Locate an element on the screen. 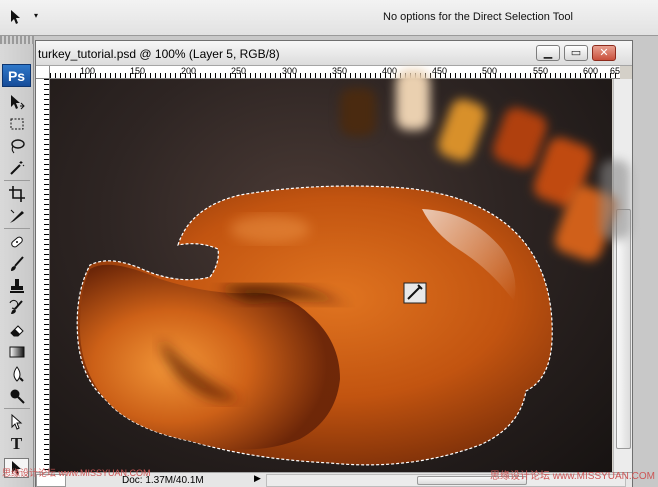 This screenshot has width=658, height=487. slice-tool-icon is located at coordinates (16, 216).